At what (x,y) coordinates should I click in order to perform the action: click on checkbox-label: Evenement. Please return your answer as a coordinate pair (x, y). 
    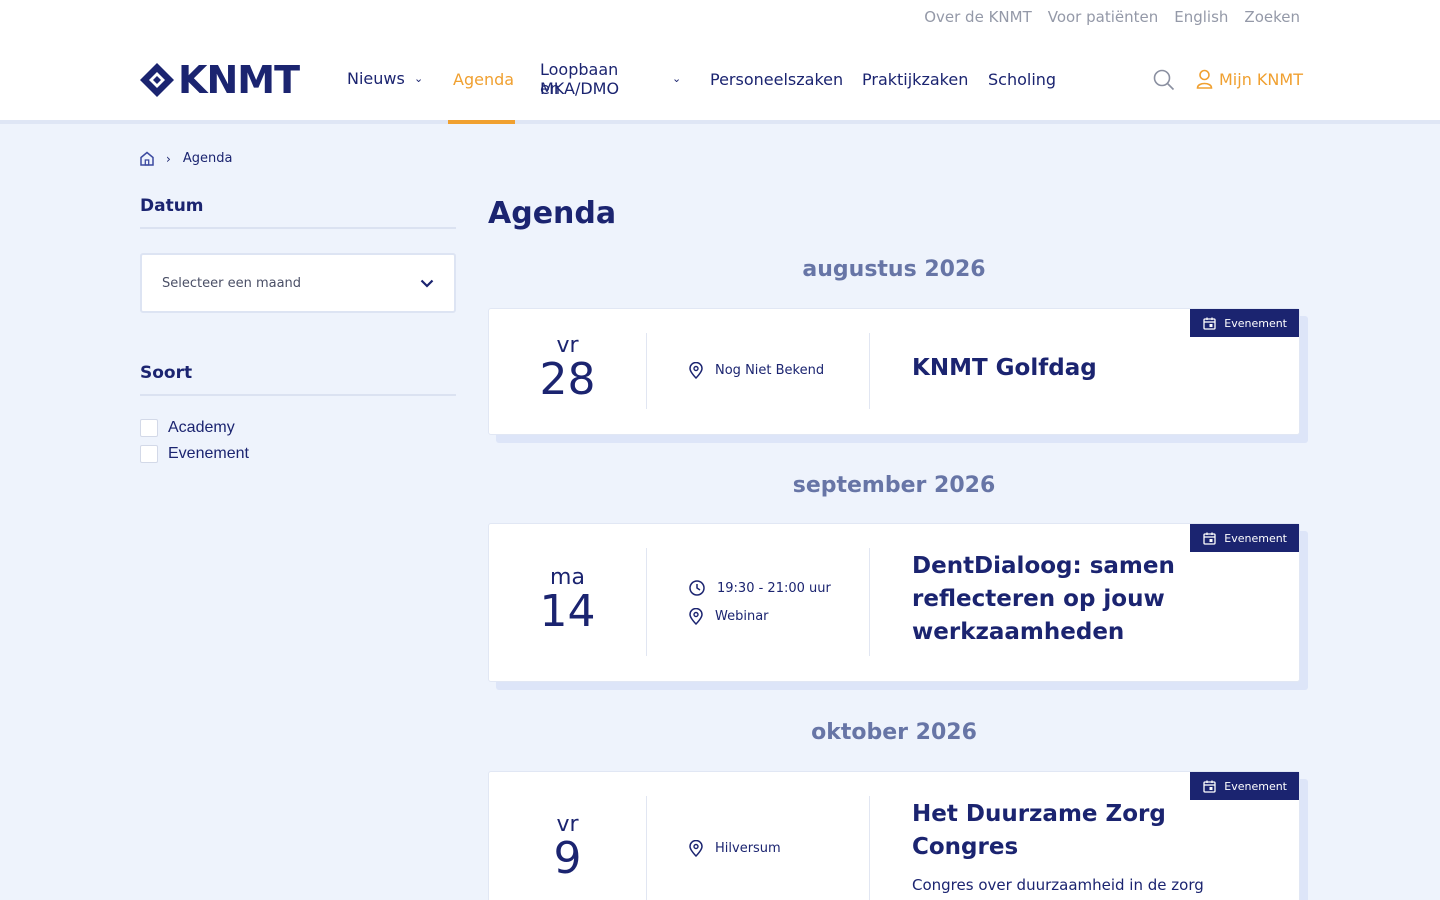
    Looking at the image, I should click on (208, 453).